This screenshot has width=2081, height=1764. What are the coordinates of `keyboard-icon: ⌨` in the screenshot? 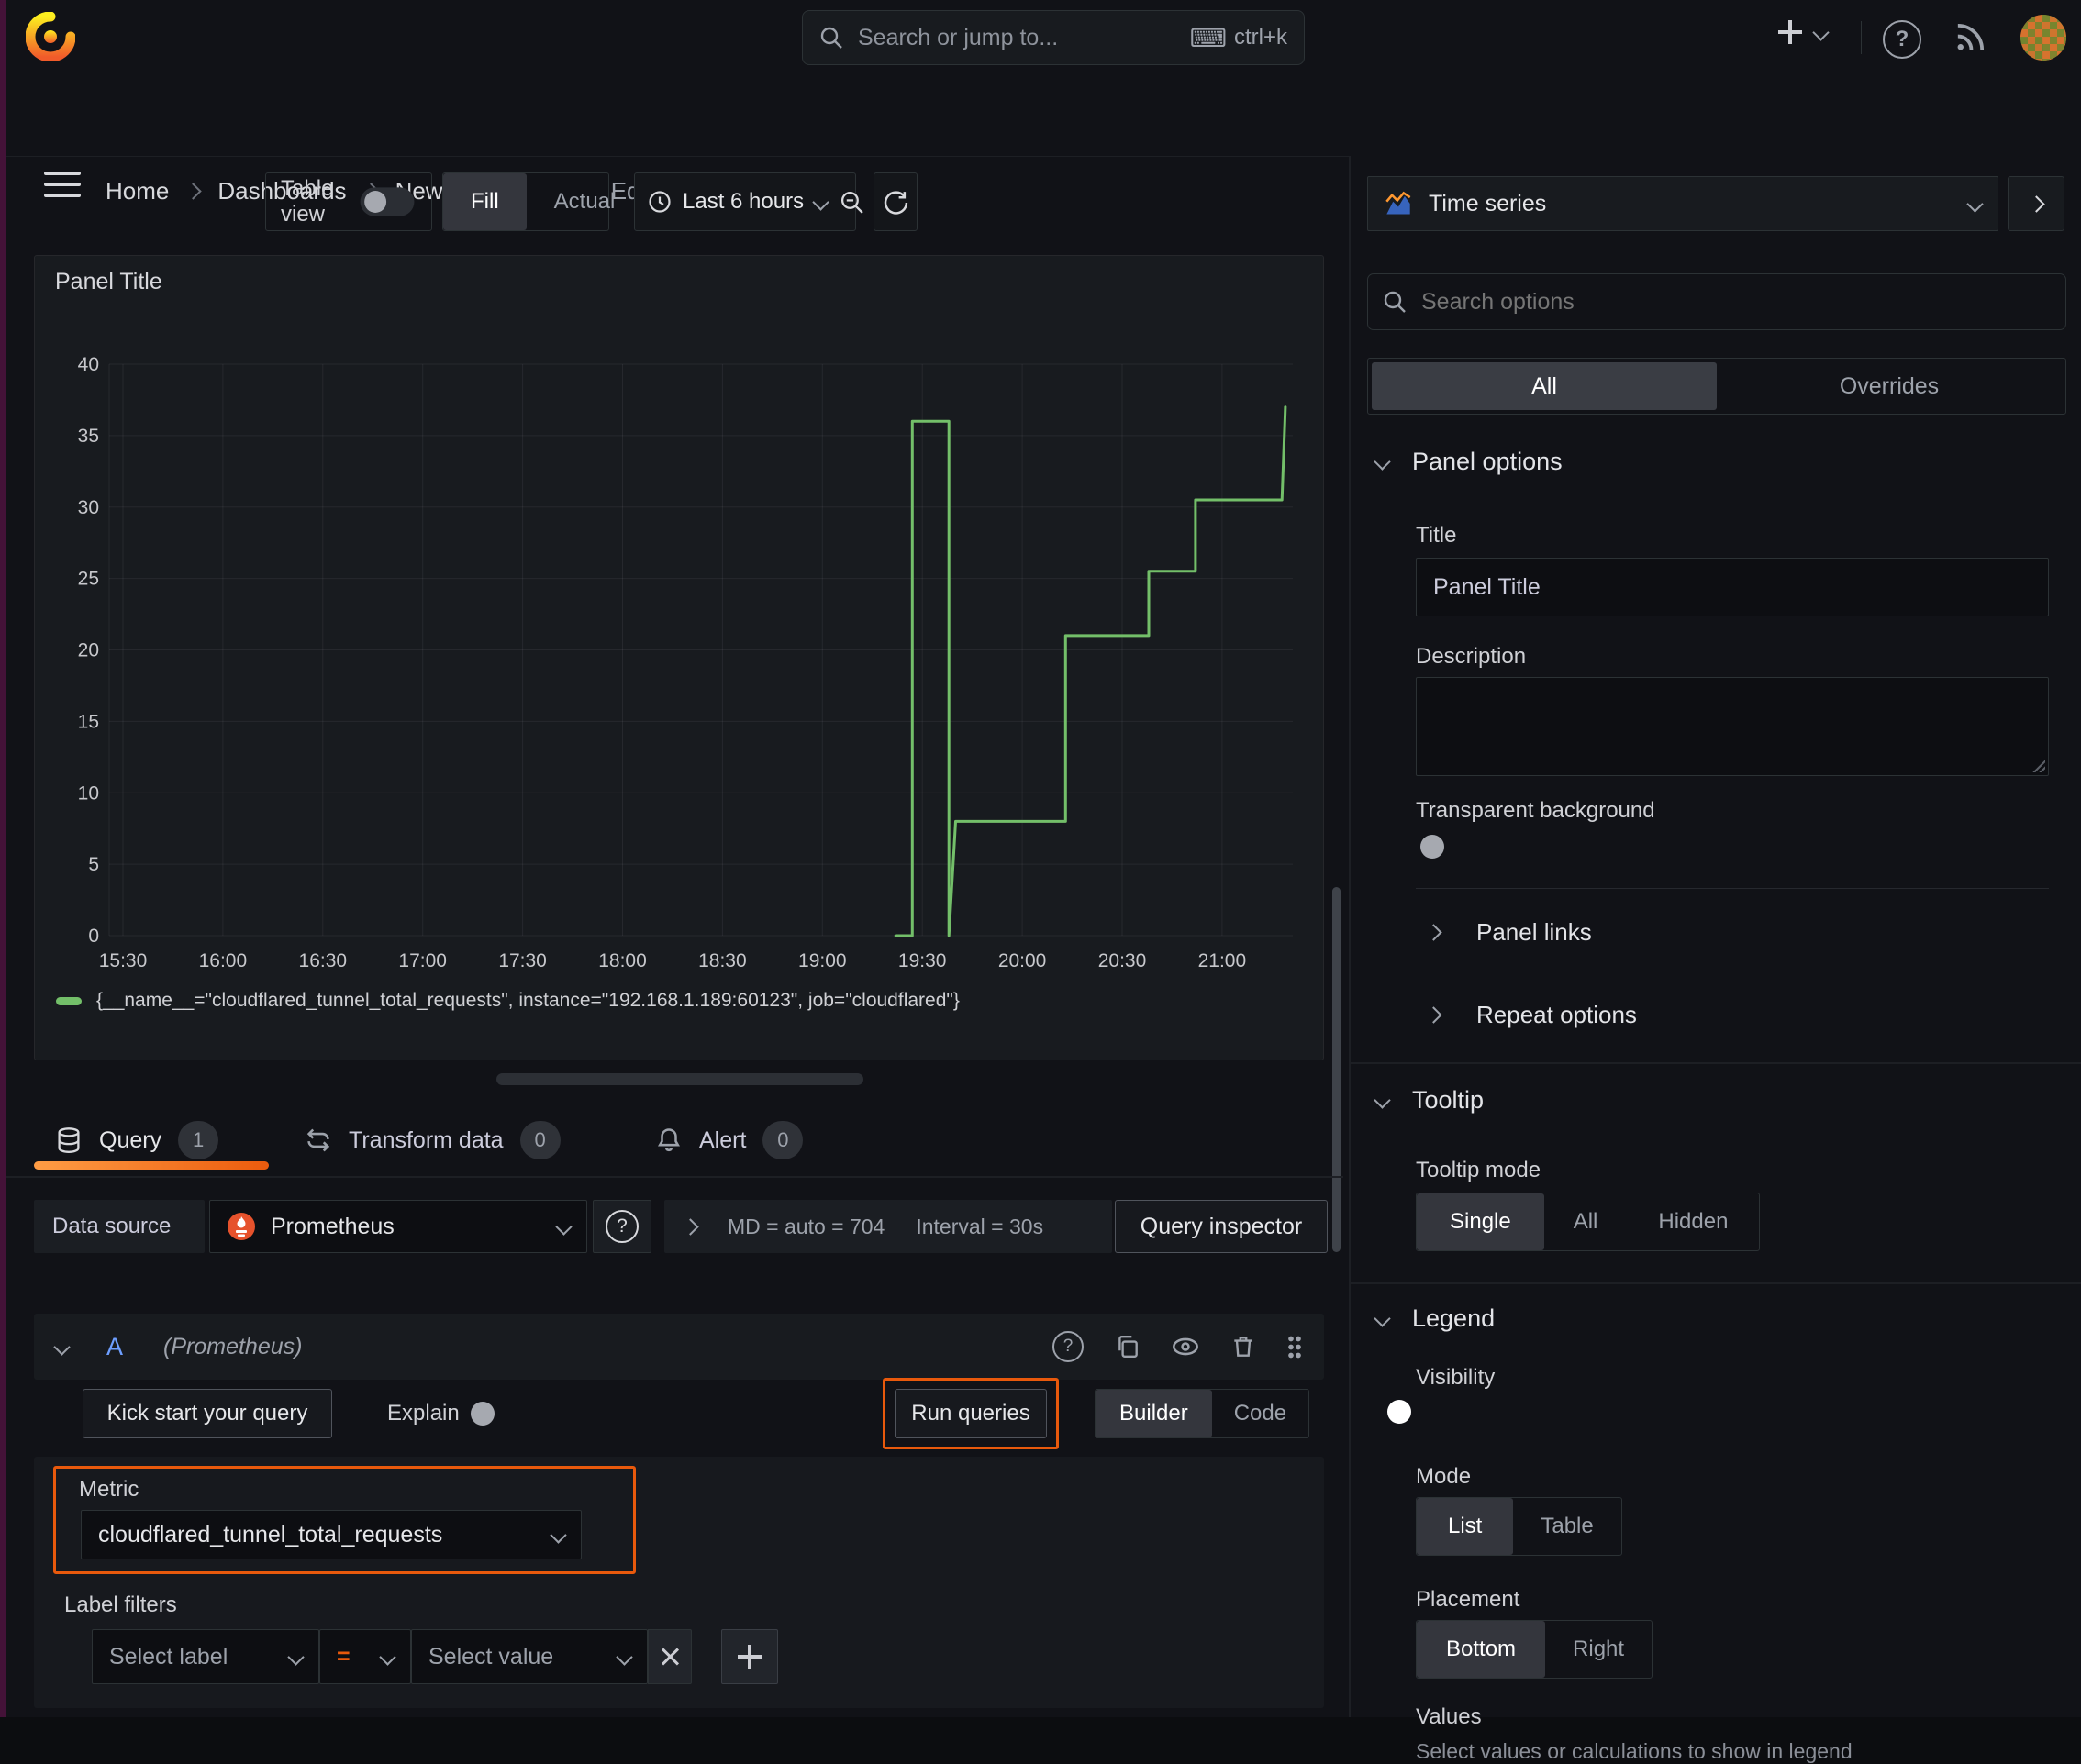 It's located at (1208, 37).